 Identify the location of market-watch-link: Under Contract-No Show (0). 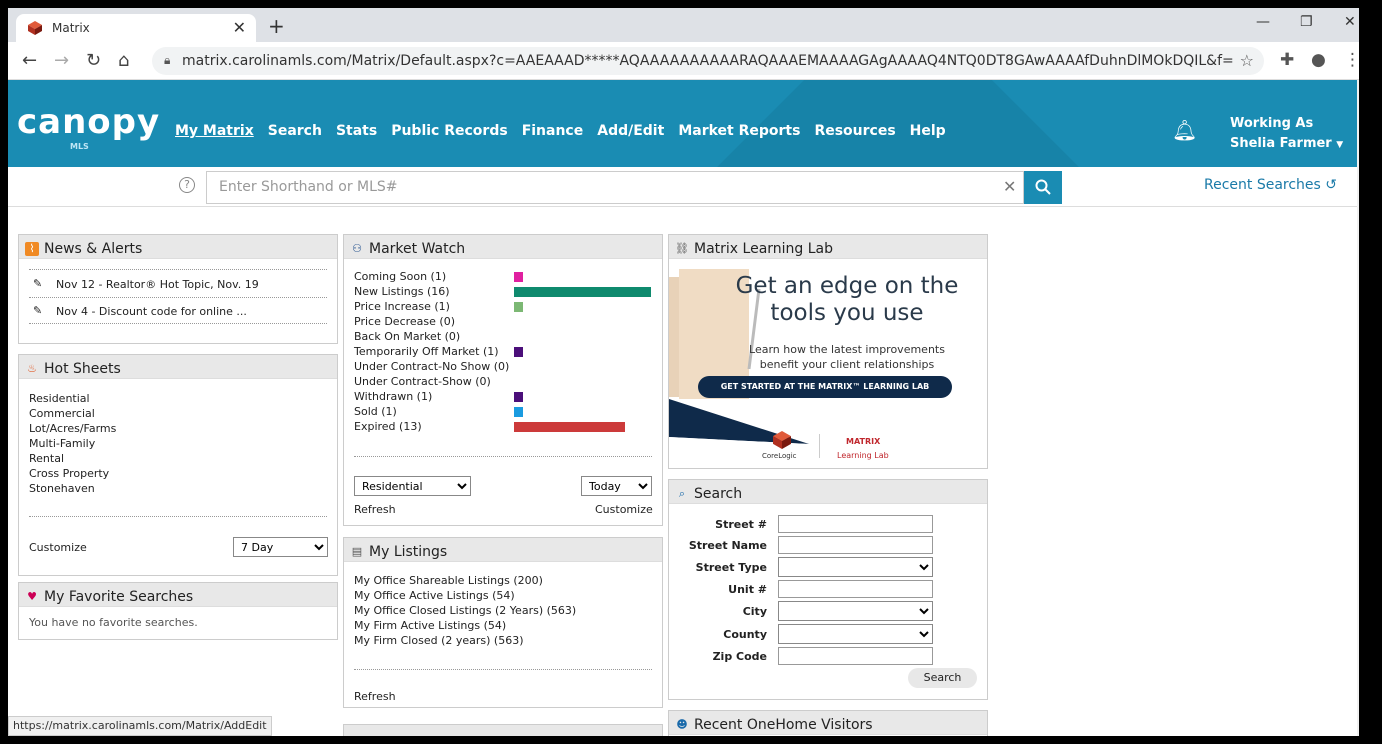
(431, 366).